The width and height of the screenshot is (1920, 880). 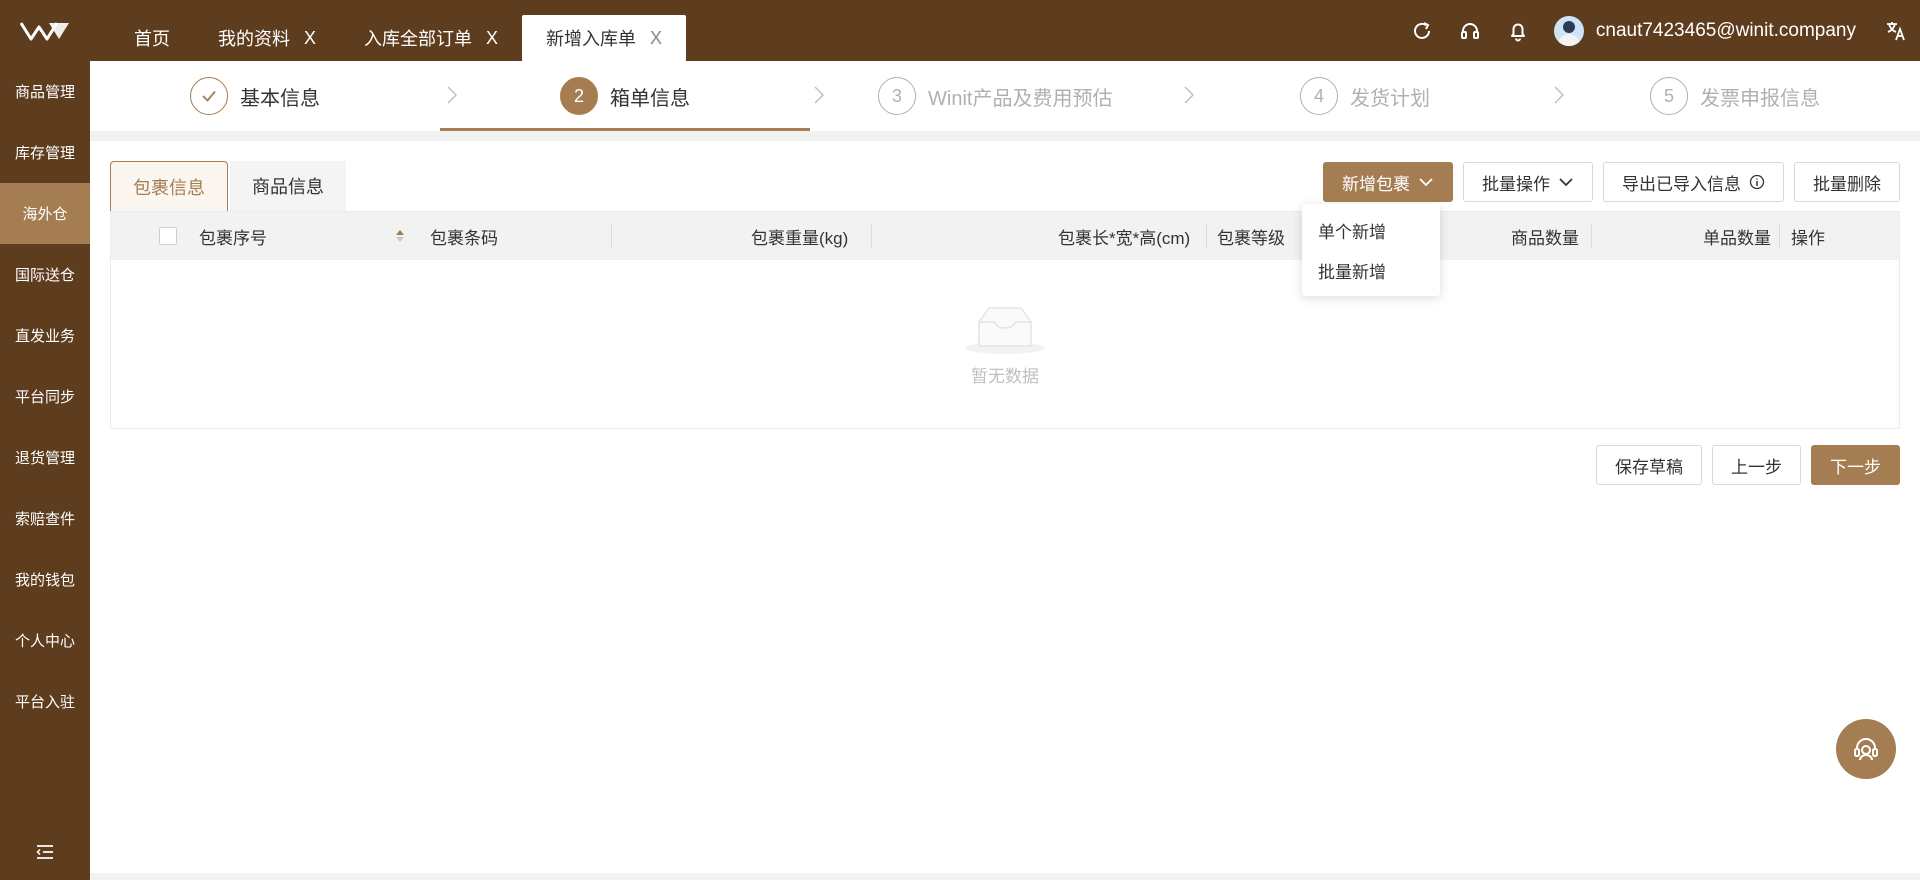 I want to click on sidebar-item-label: 商品管理, so click(x=44, y=92).